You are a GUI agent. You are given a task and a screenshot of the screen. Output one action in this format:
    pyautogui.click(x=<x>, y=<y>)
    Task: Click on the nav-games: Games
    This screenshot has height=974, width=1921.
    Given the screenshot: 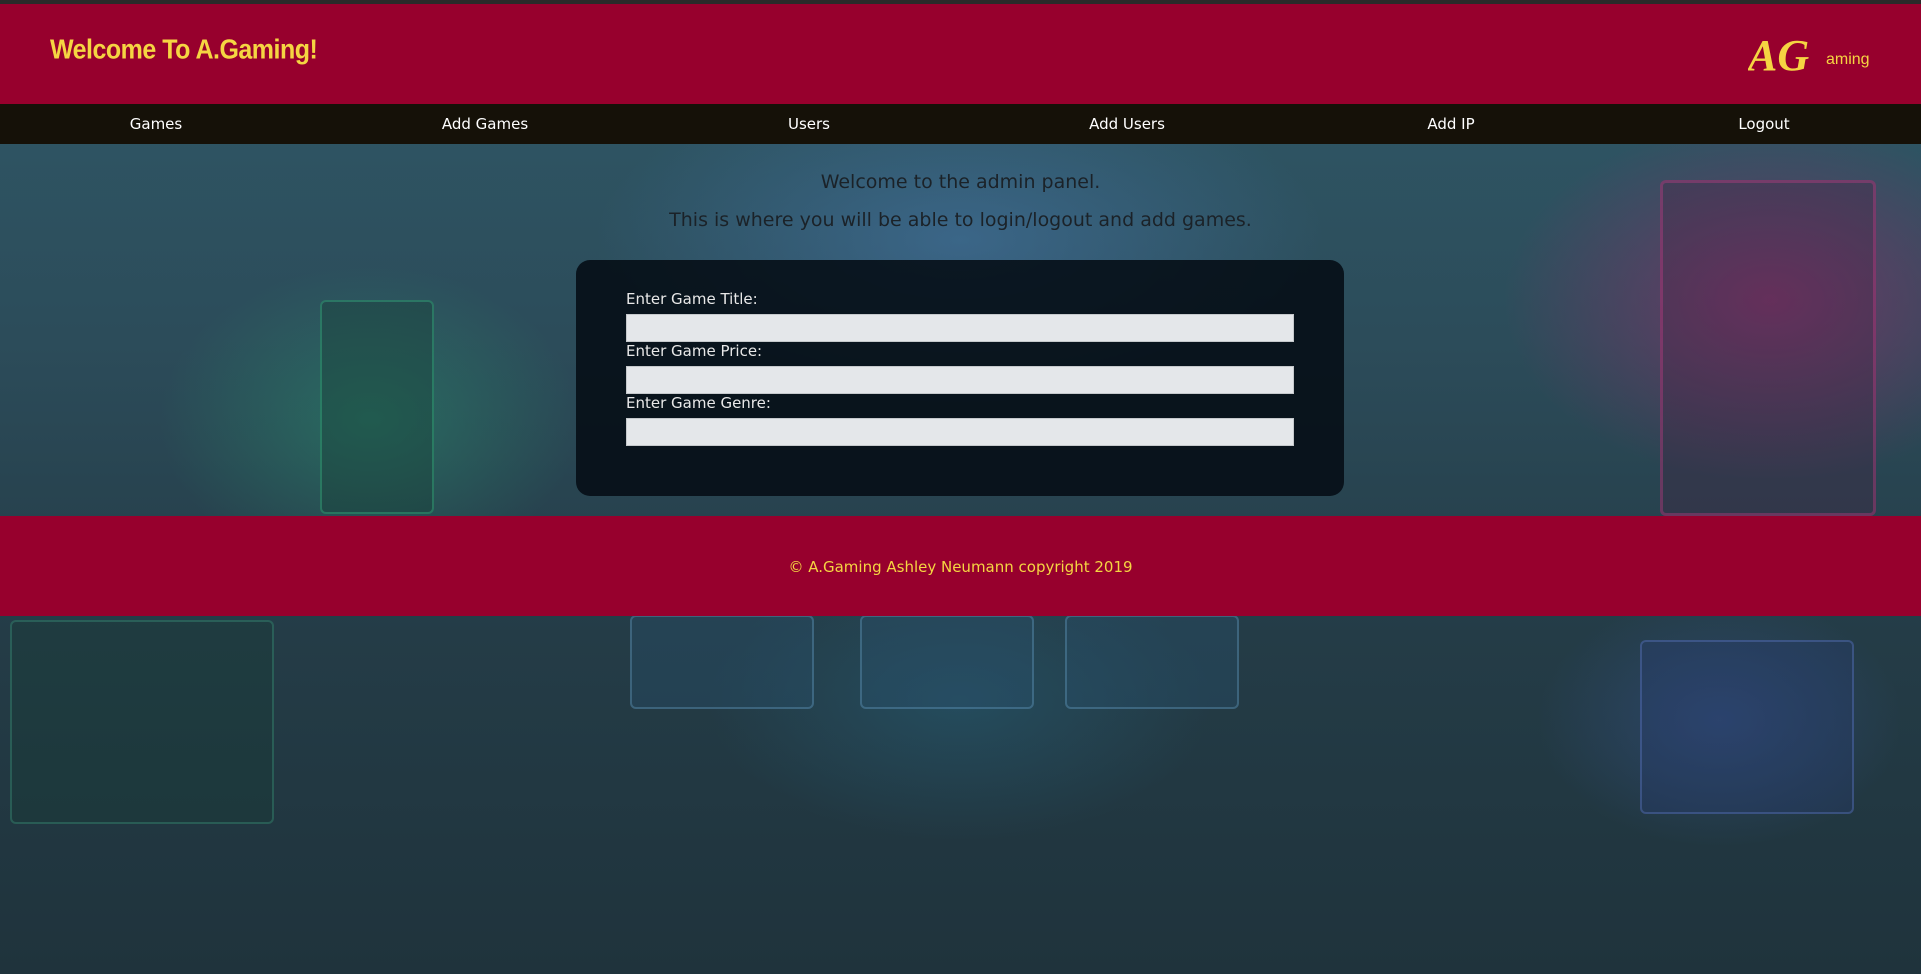 What is the action you would take?
    pyautogui.click(x=156, y=124)
    